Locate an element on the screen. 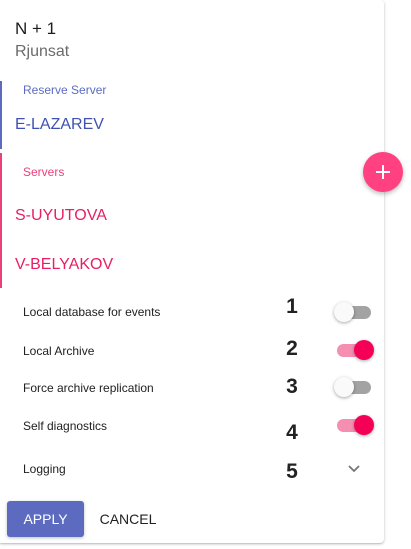 This screenshot has height=549, width=411. page-subtitle: Rjunsat is located at coordinates (42, 51).